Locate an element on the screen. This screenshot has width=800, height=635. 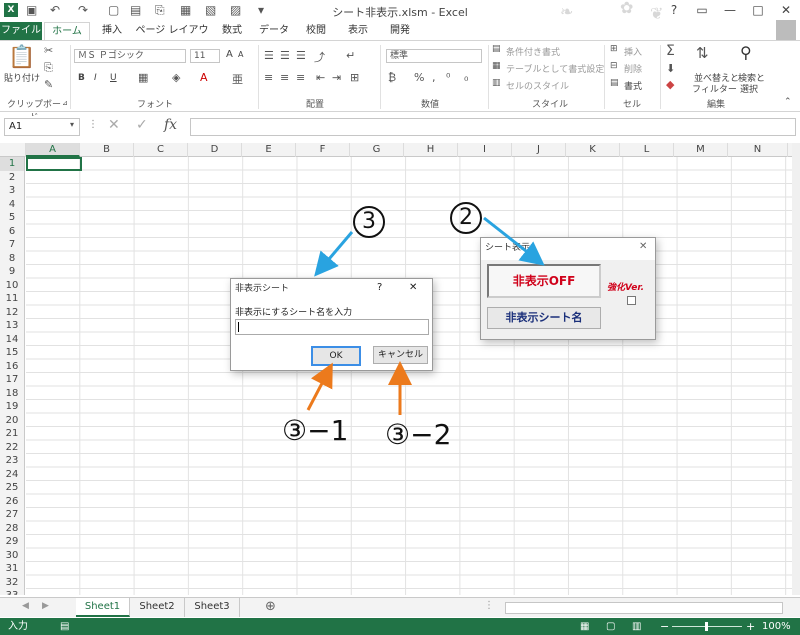
callout-3-1: ③−1 is located at coordinates (315, 430).